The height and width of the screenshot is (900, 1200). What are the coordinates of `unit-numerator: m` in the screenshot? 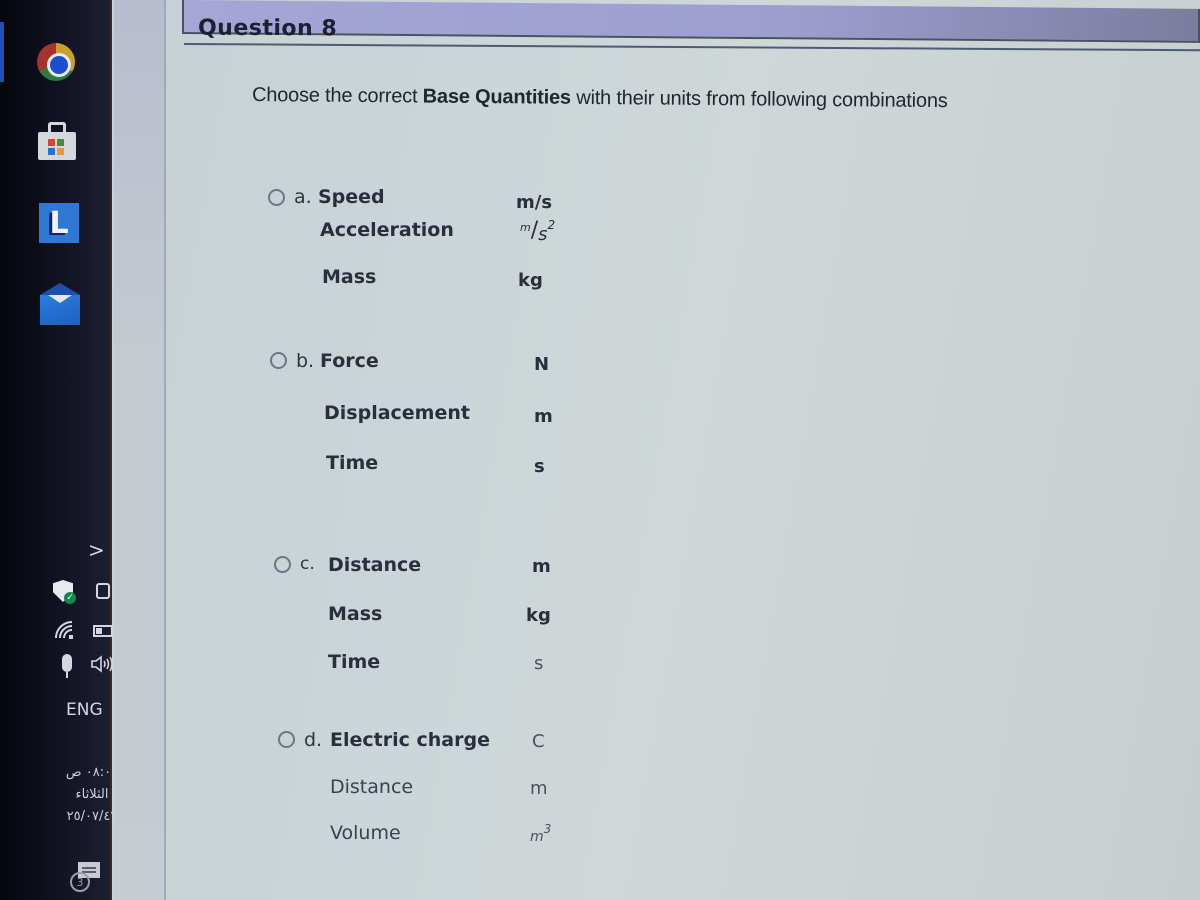 It's located at (525, 227).